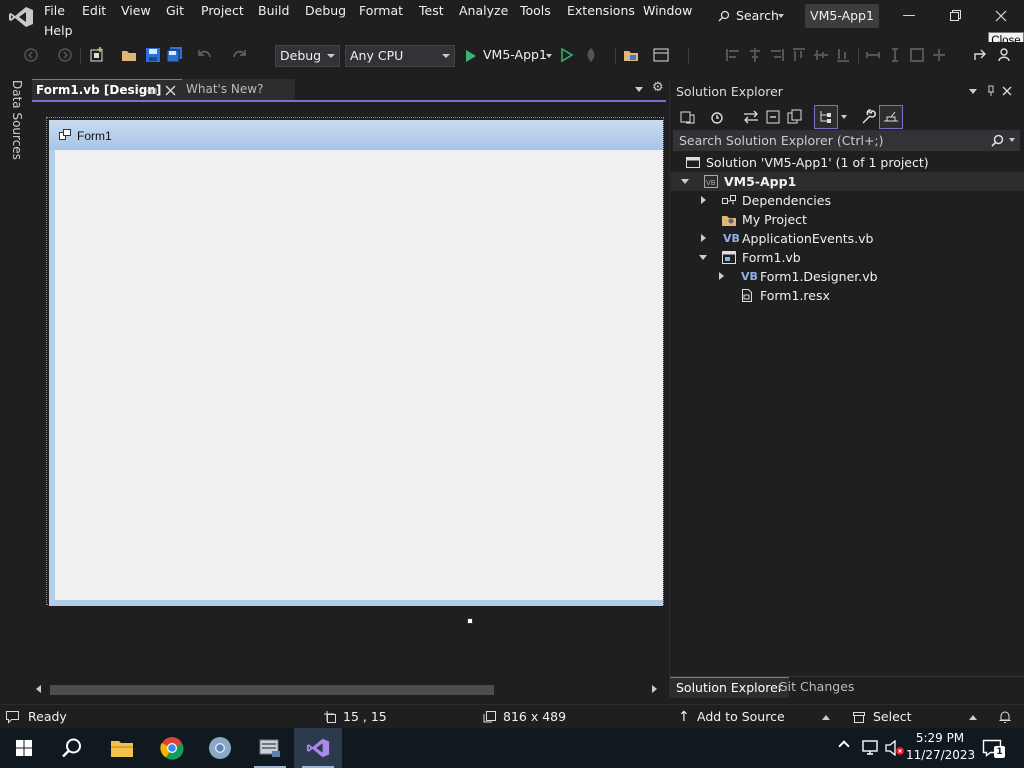 The height and width of the screenshot is (768, 1024). What do you see at coordinates (981, 55) in the screenshot?
I see `live-share-icon` at bounding box center [981, 55].